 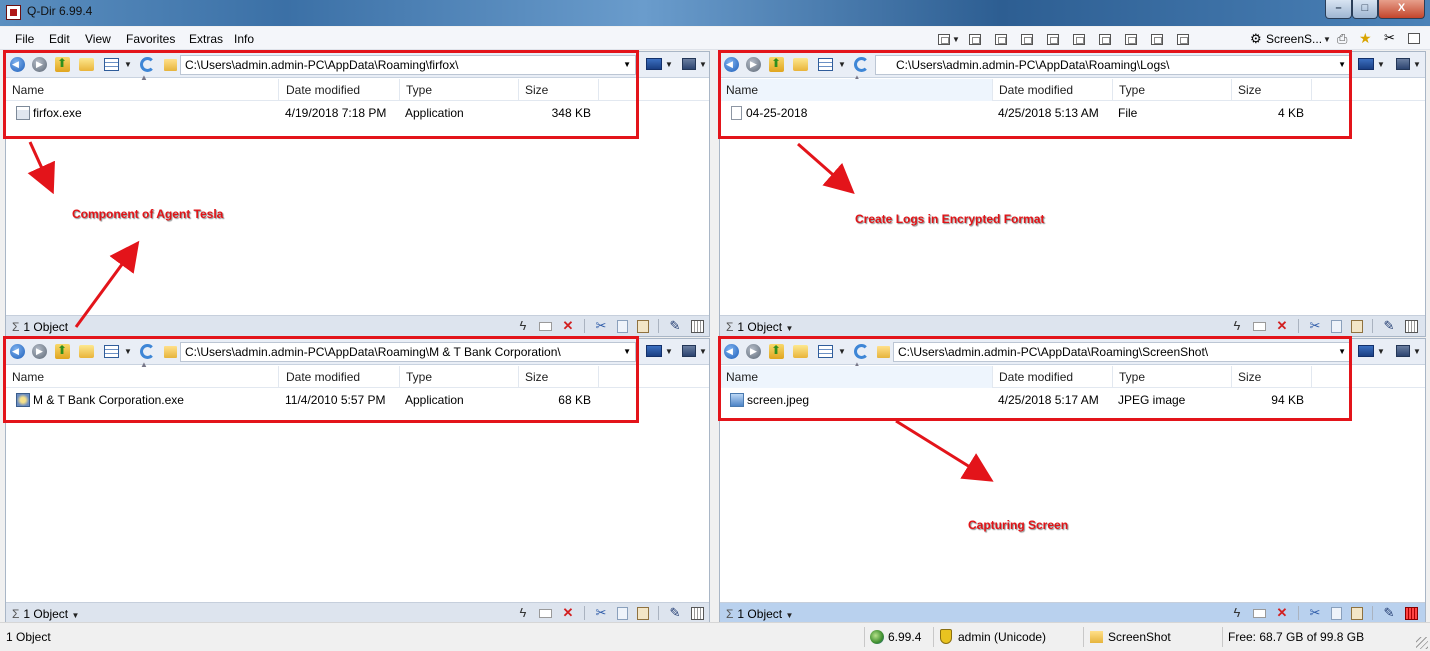 I want to click on menu-info: Info, so click(x=244, y=39).